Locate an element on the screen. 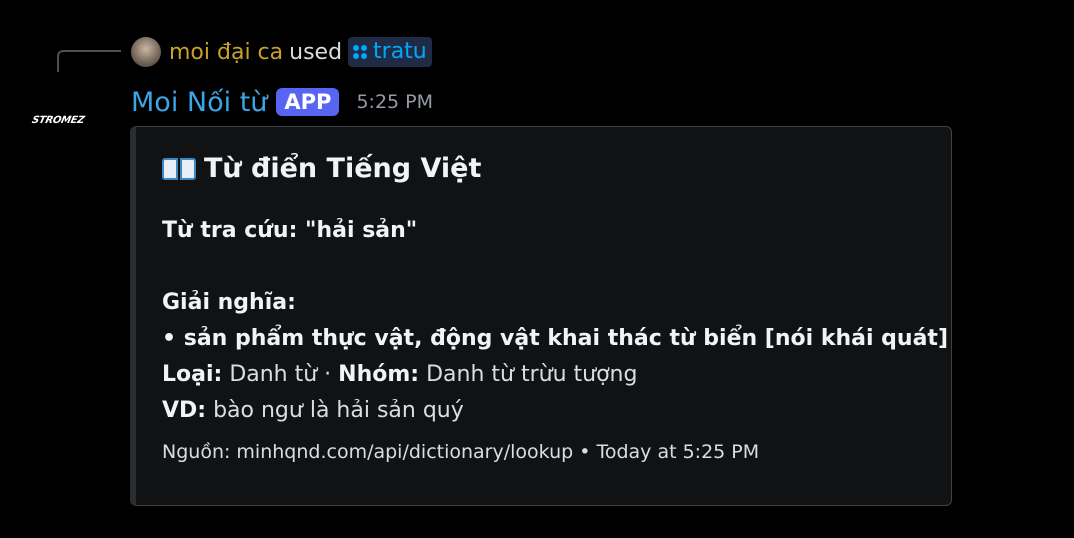  author-name: Moi Nối từ is located at coordinates (199, 102).